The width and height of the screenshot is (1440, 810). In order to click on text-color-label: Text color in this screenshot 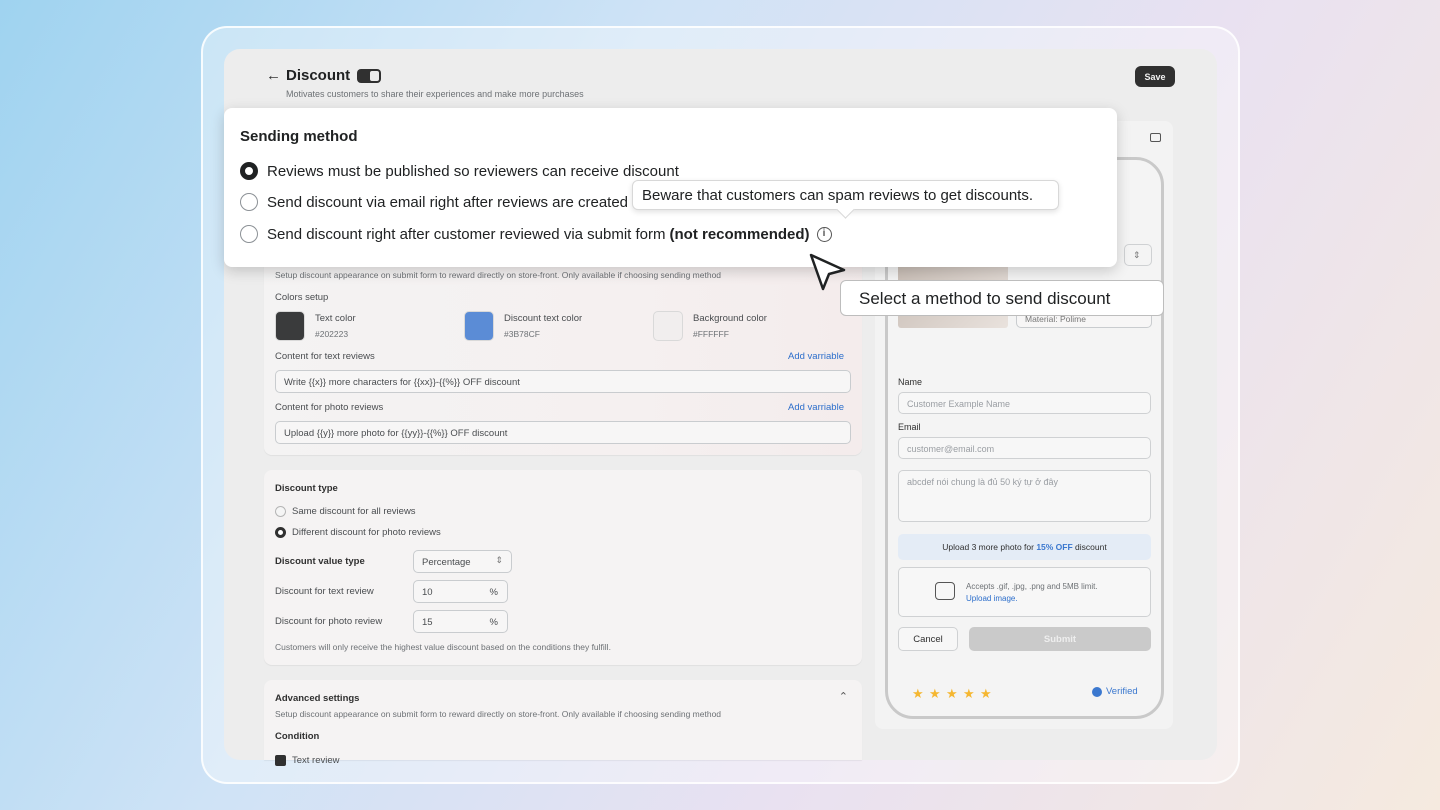, I will do `click(335, 318)`.